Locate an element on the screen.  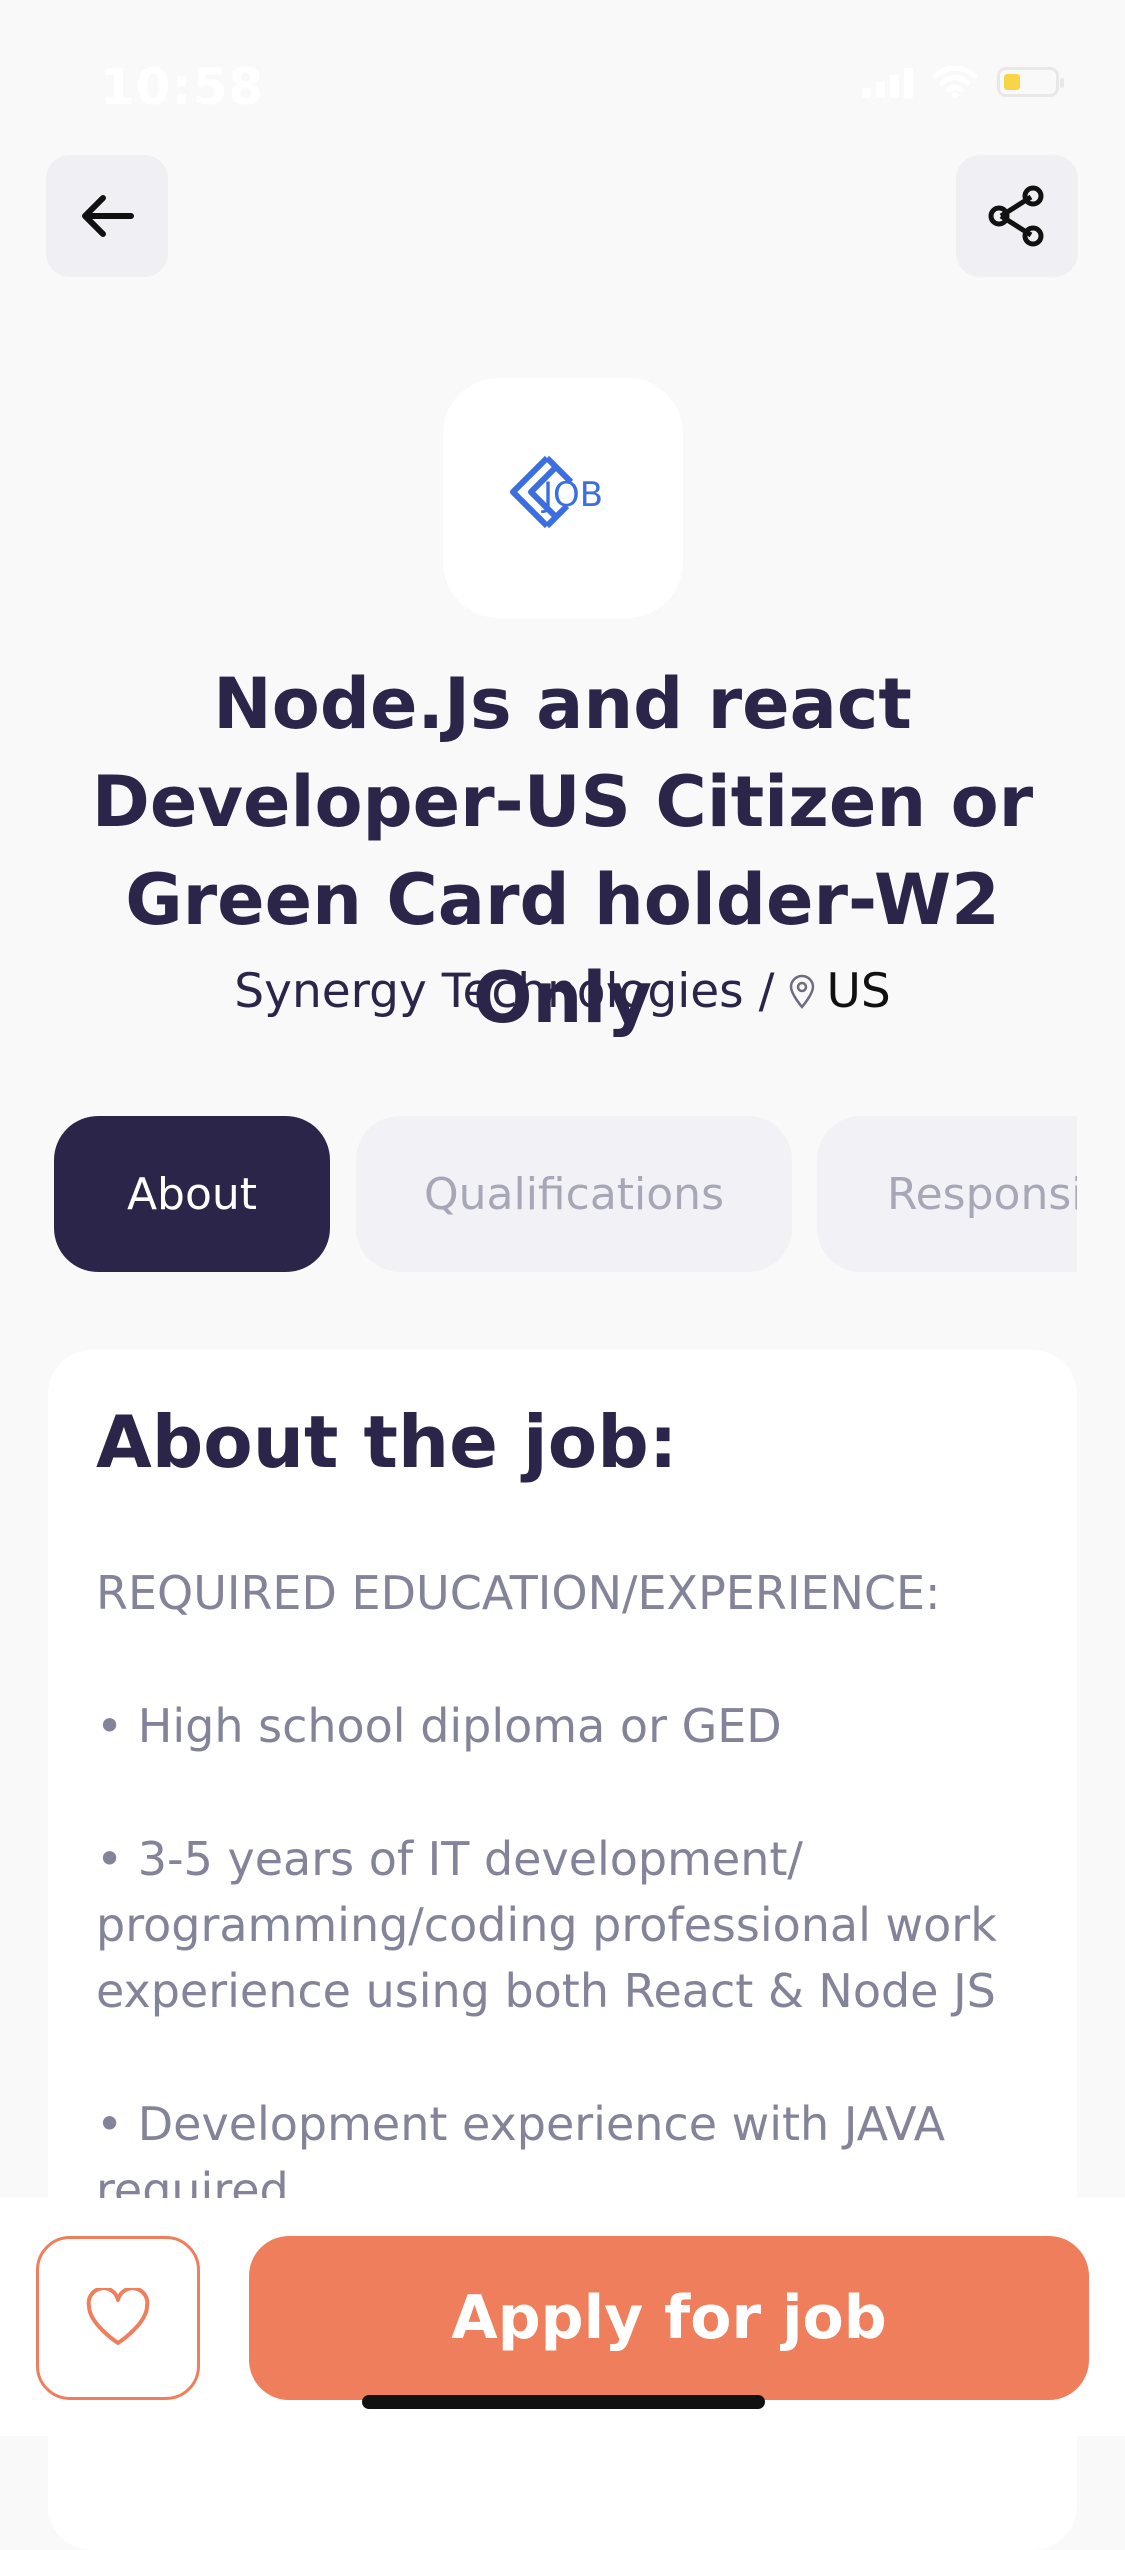
detail-tabs: About Qualifications Responsibilities is located at coordinates (565, 1194).